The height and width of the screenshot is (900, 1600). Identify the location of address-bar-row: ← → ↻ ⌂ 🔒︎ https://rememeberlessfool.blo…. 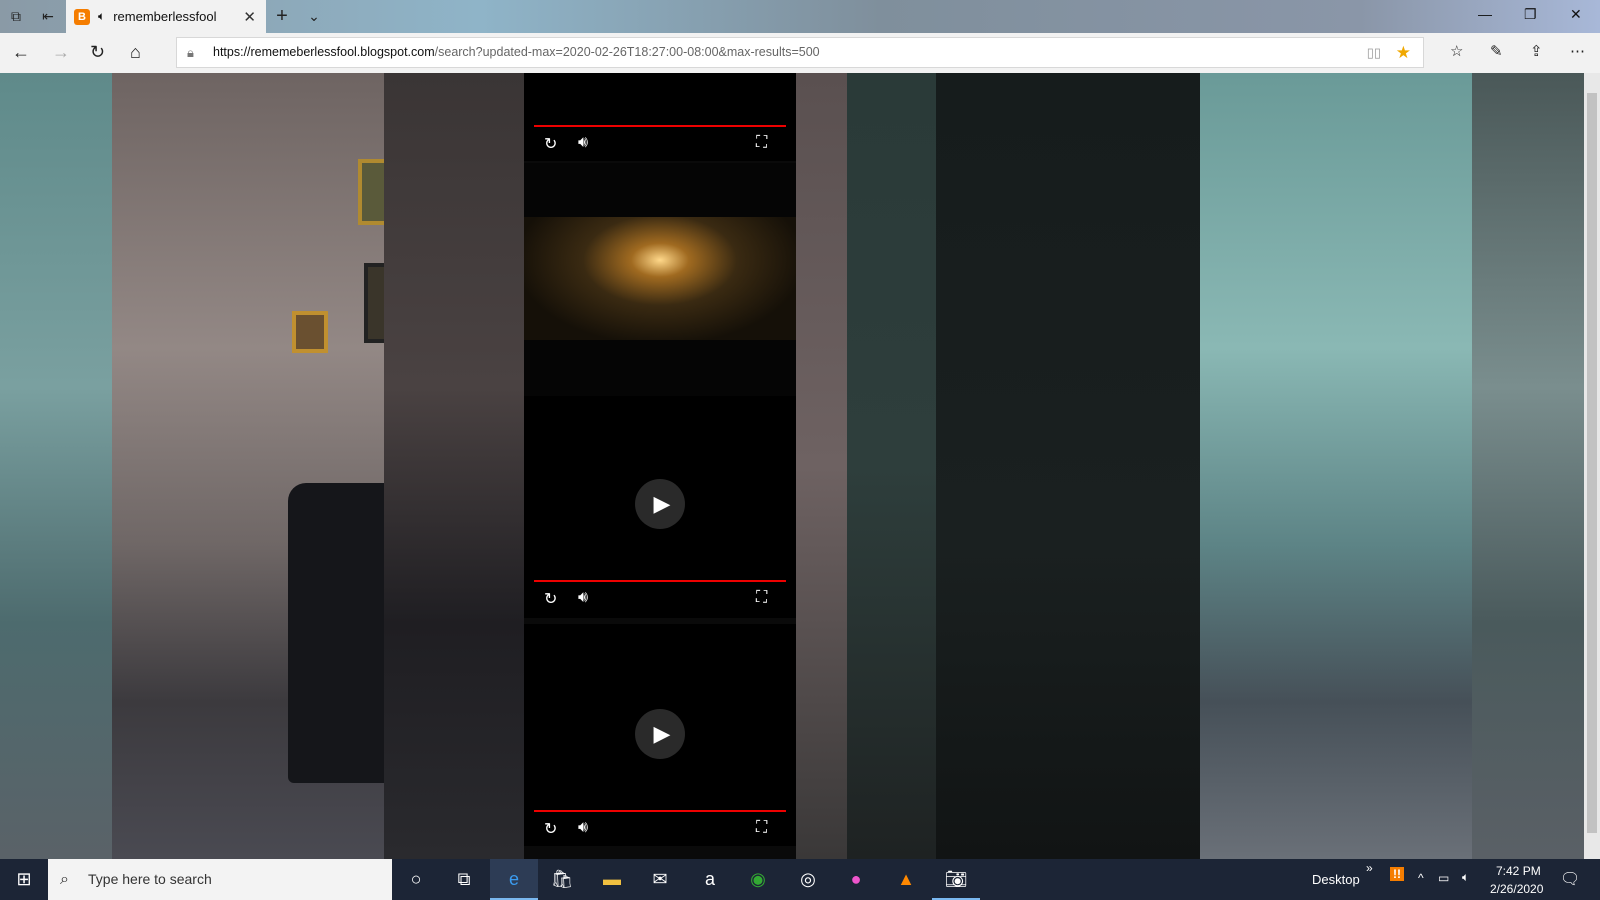
(800, 53).